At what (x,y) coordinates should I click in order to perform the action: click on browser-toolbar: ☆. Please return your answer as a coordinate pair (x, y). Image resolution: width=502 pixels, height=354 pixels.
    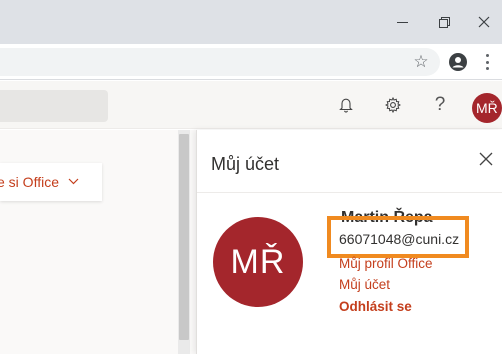
    Looking at the image, I should click on (251, 62).